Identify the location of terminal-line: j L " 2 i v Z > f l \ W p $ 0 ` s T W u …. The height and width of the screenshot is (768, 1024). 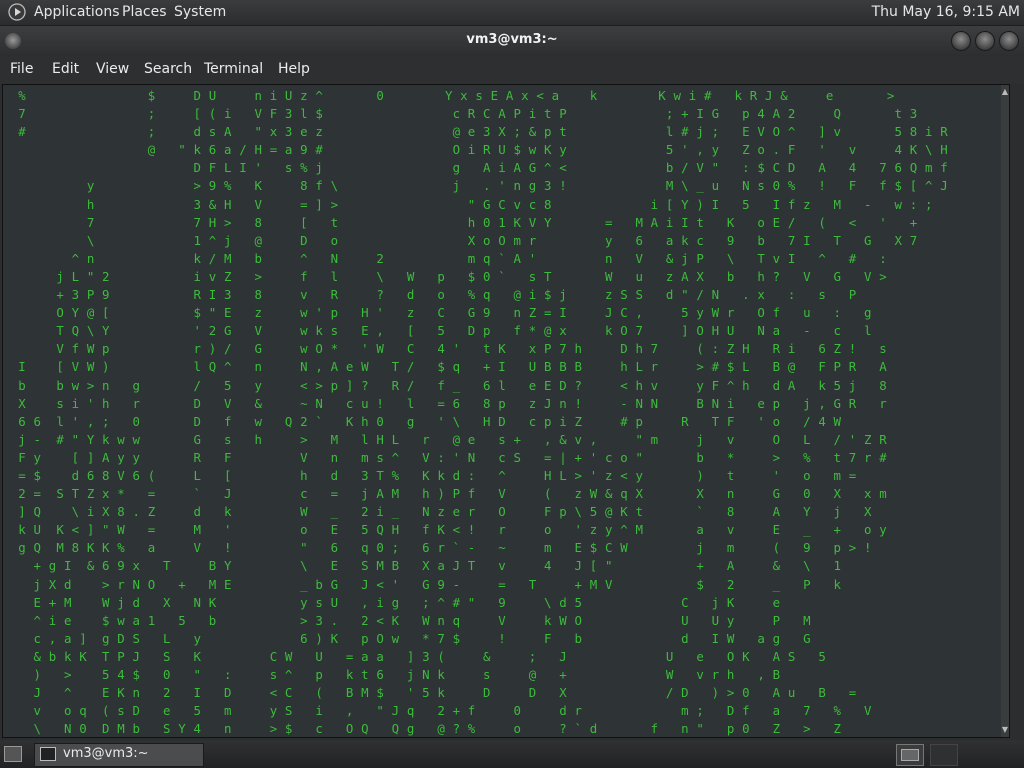
(445, 276).